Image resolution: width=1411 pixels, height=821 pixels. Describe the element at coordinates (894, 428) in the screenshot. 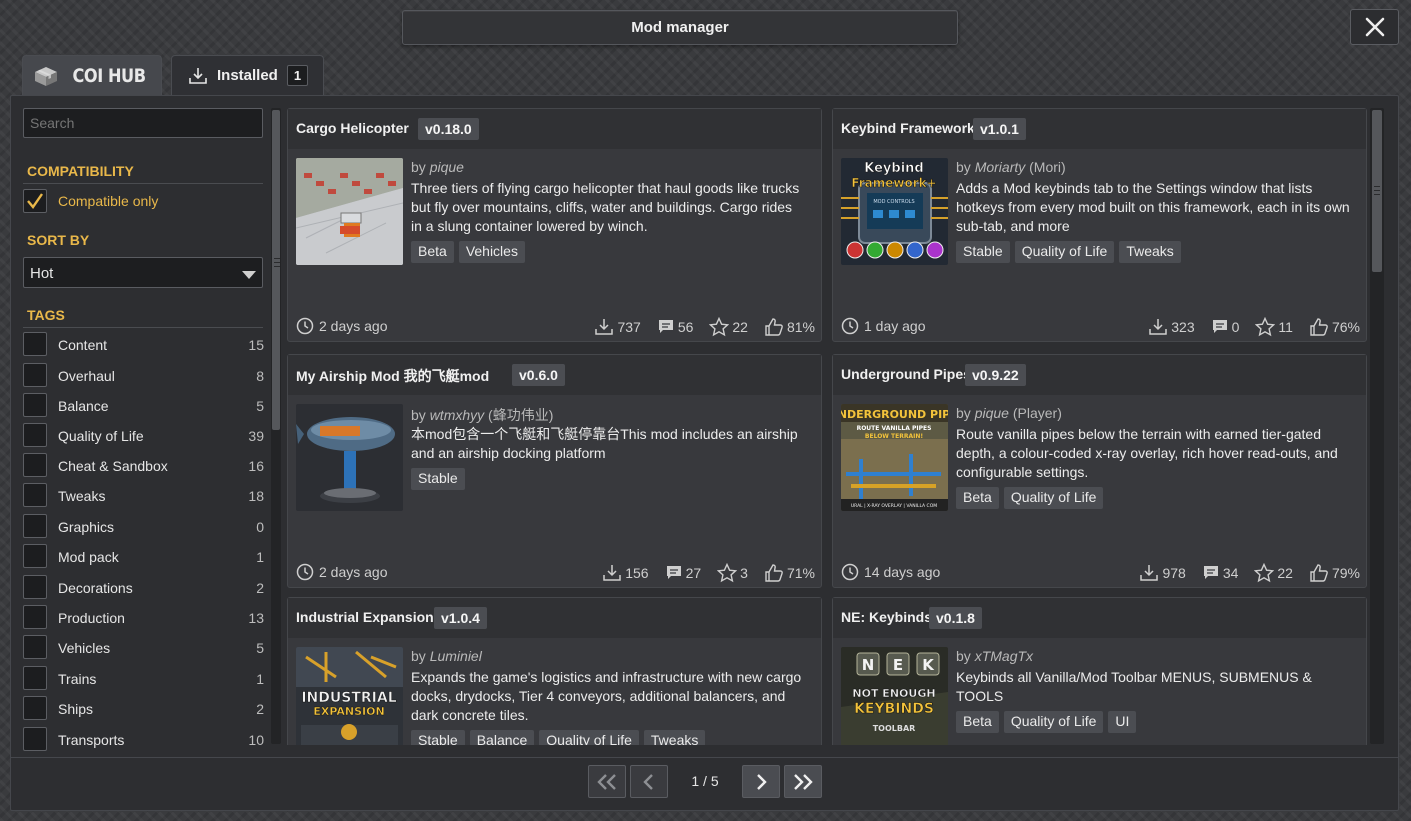

I see `thumb-text: ROUTE VANILLA PIPES` at that location.